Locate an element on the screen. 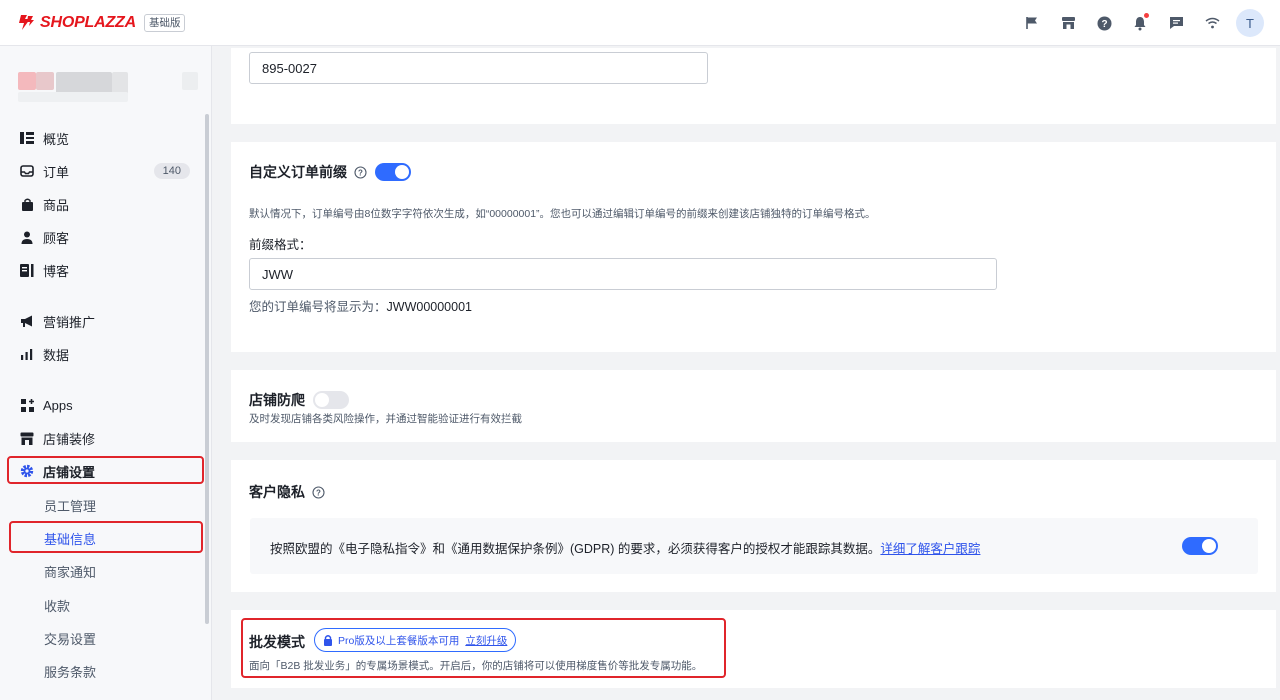  store-name-blurred is located at coordinates (108, 87).